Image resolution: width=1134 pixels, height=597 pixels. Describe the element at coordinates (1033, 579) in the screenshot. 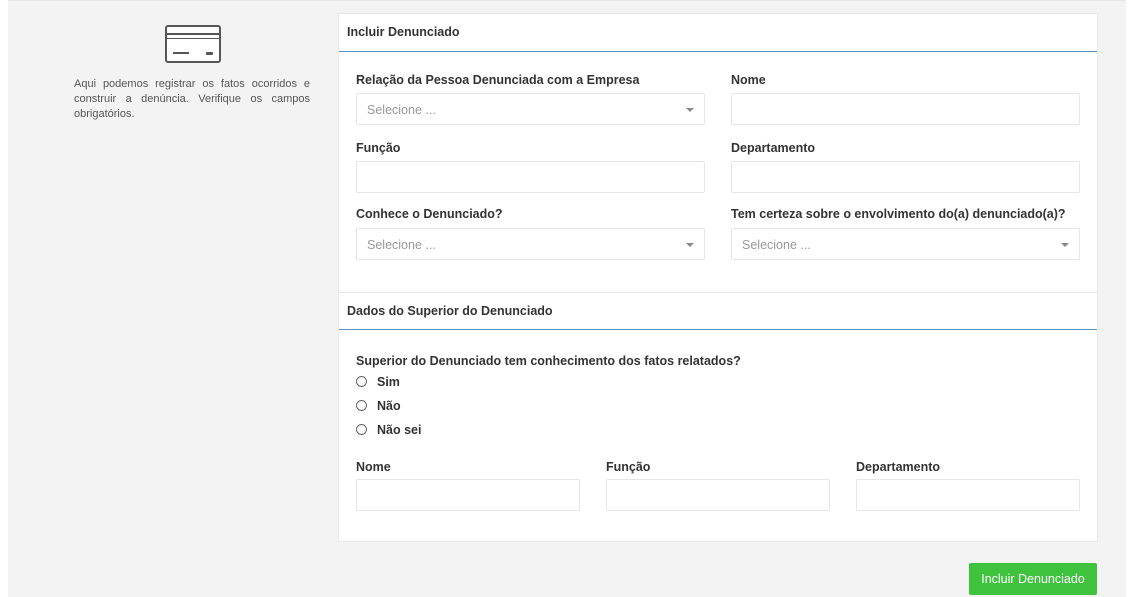

I see `incluir-denunciado-button: Incluir Denunciado` at that location.